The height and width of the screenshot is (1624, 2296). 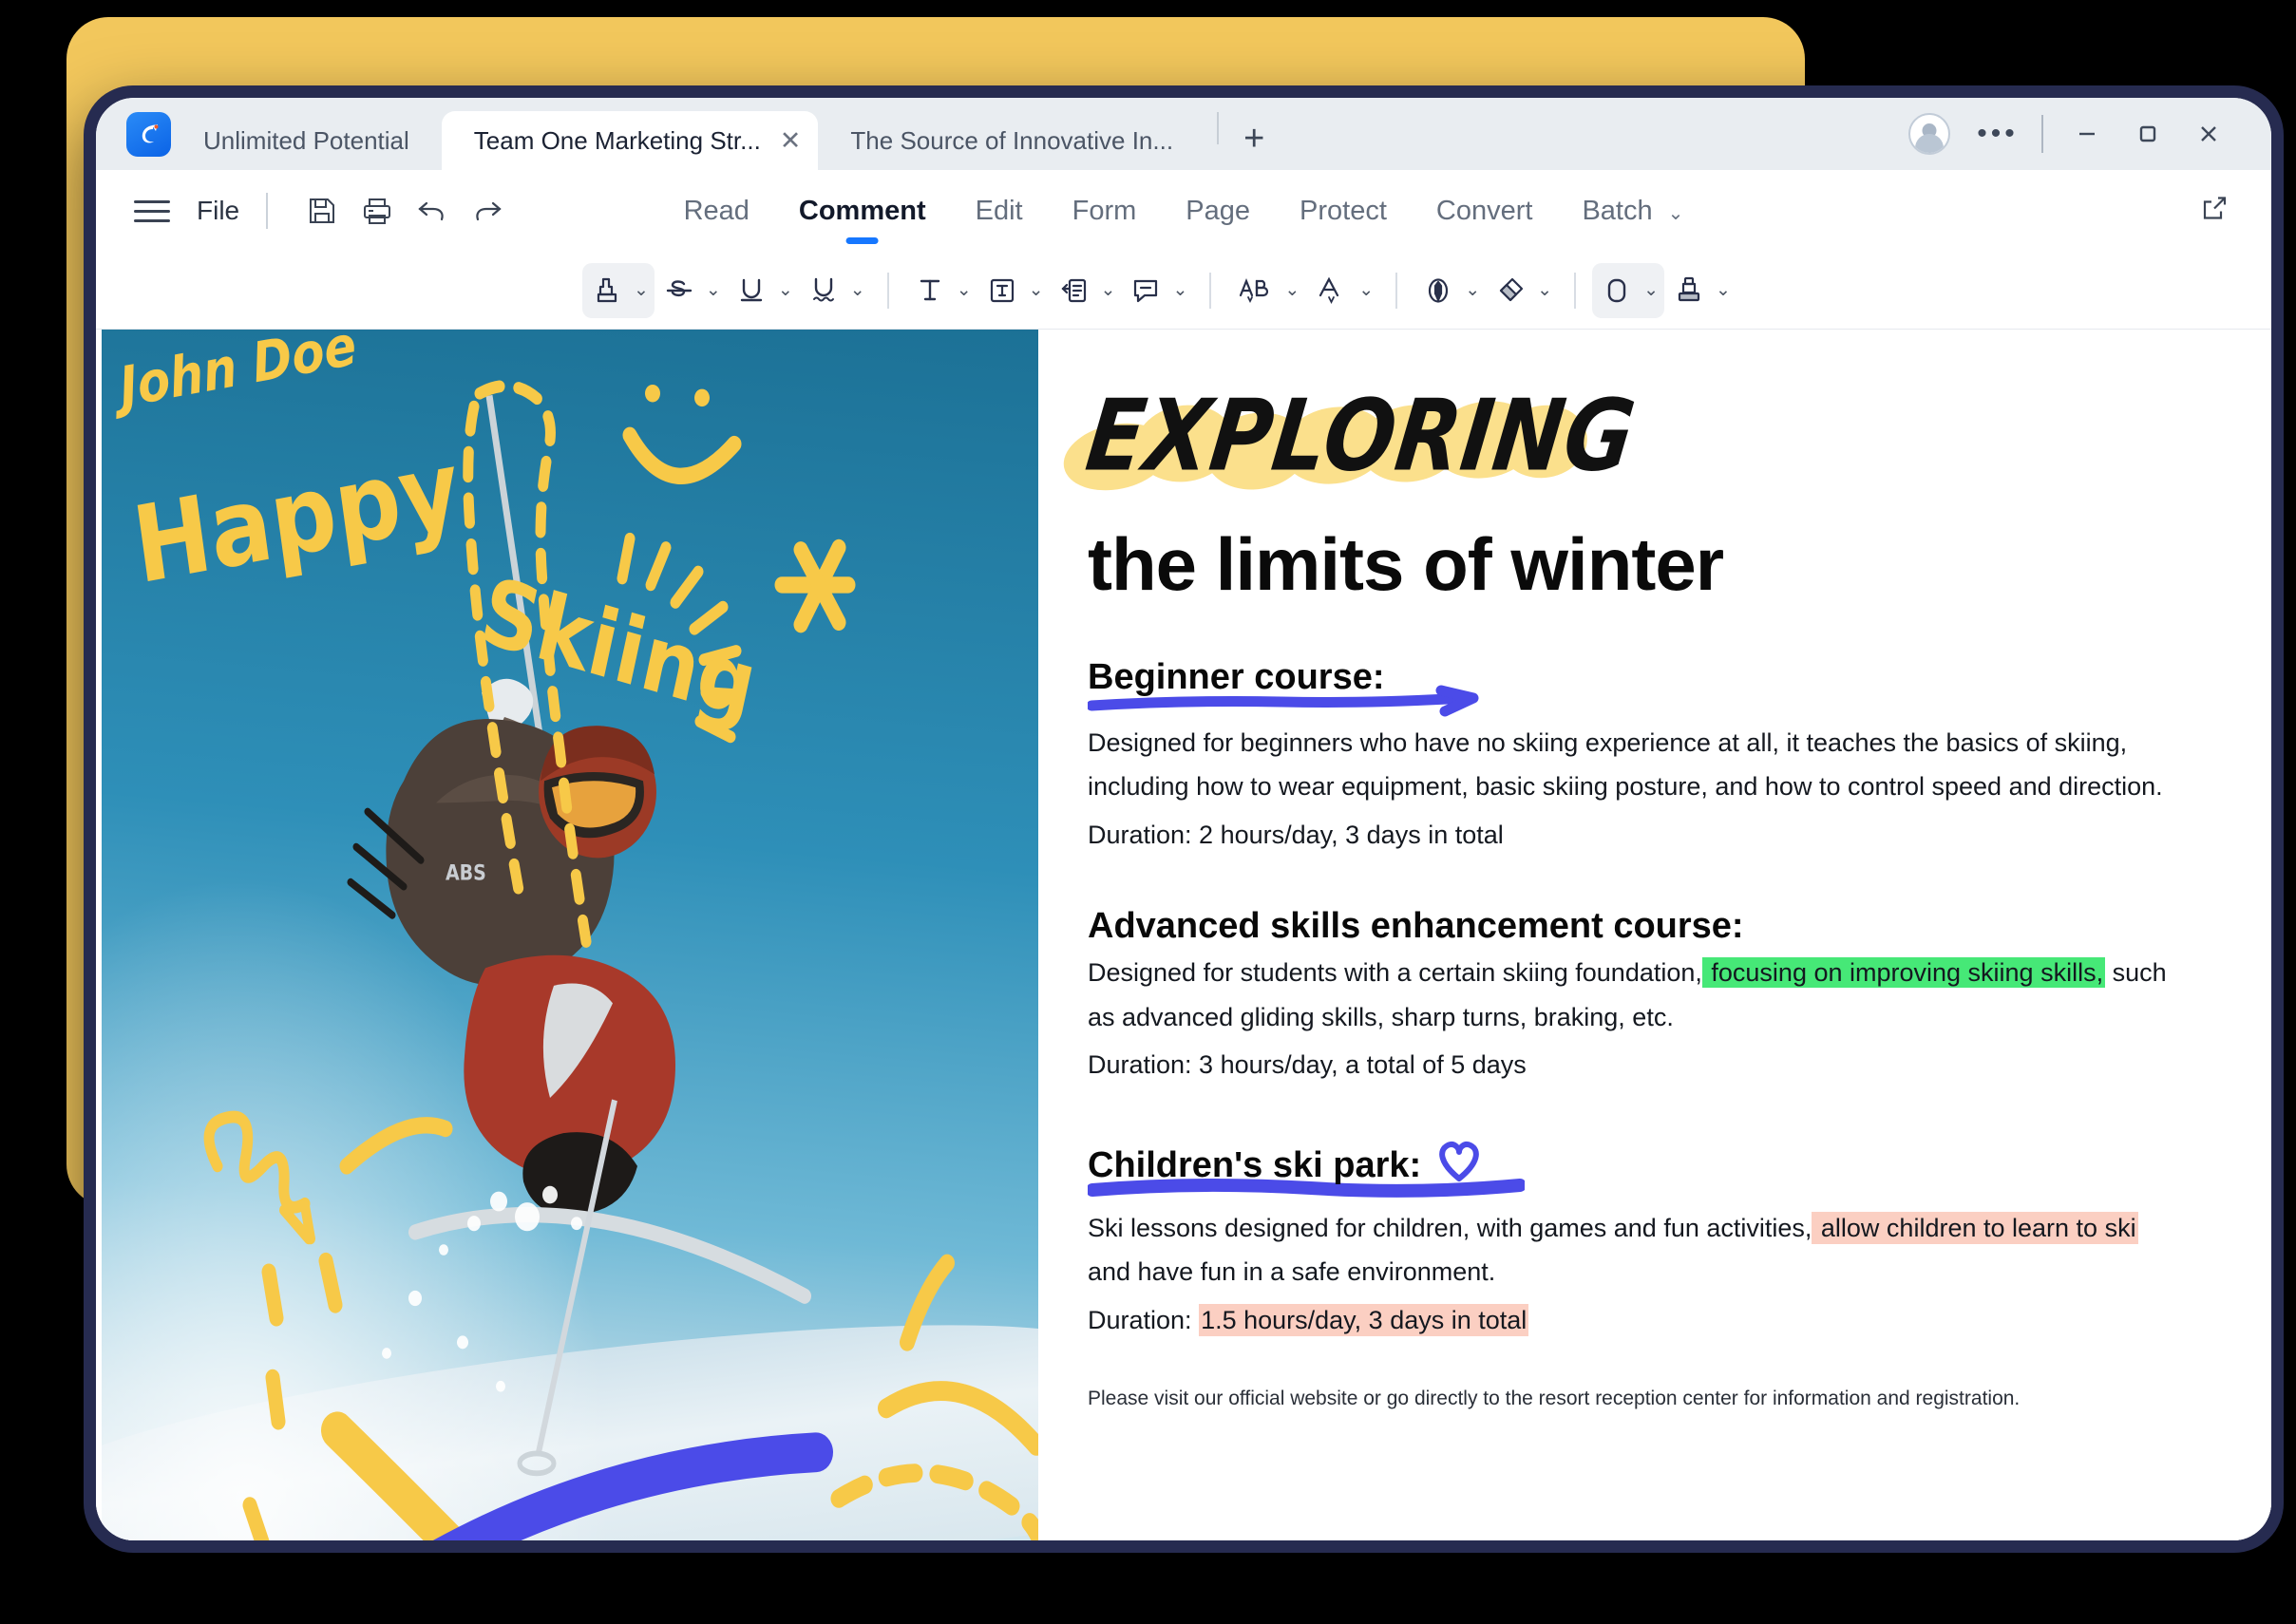 I want to click on highlight-tool: ⌄, so click(x=618, y=290).